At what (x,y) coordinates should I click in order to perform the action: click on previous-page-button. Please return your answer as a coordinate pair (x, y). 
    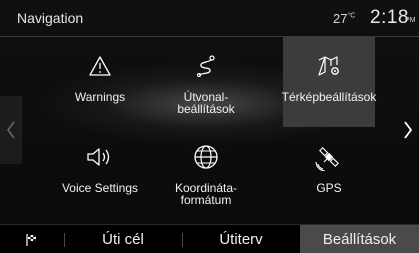
    Looking at the image, I should click on (11, 130).